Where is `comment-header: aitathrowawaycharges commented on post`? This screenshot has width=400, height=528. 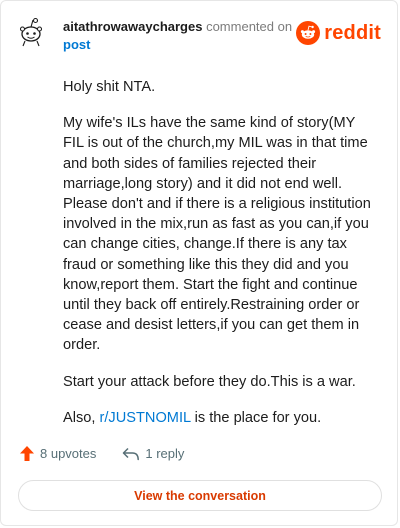 comment-header: aitathrowawaycharges commented on post is located at coordinates (180, 36).